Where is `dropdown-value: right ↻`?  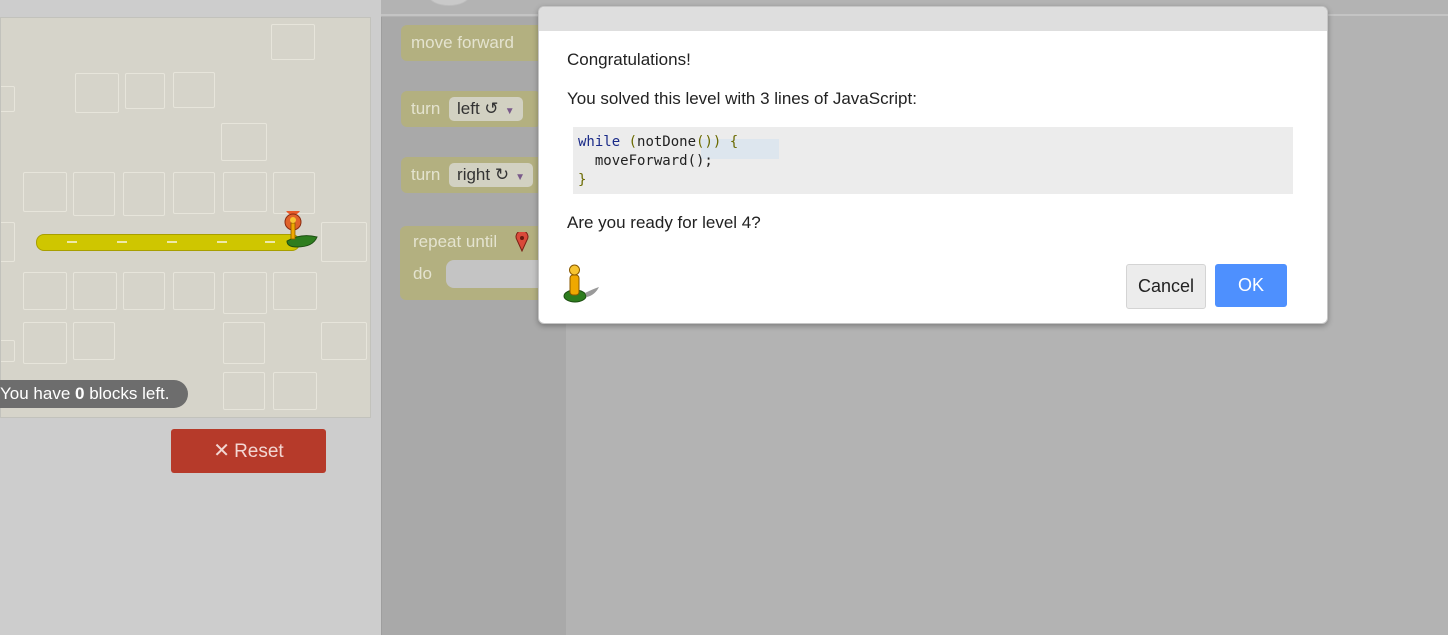
dropdown-value: right ↻ is located at coordinates (483, 174).